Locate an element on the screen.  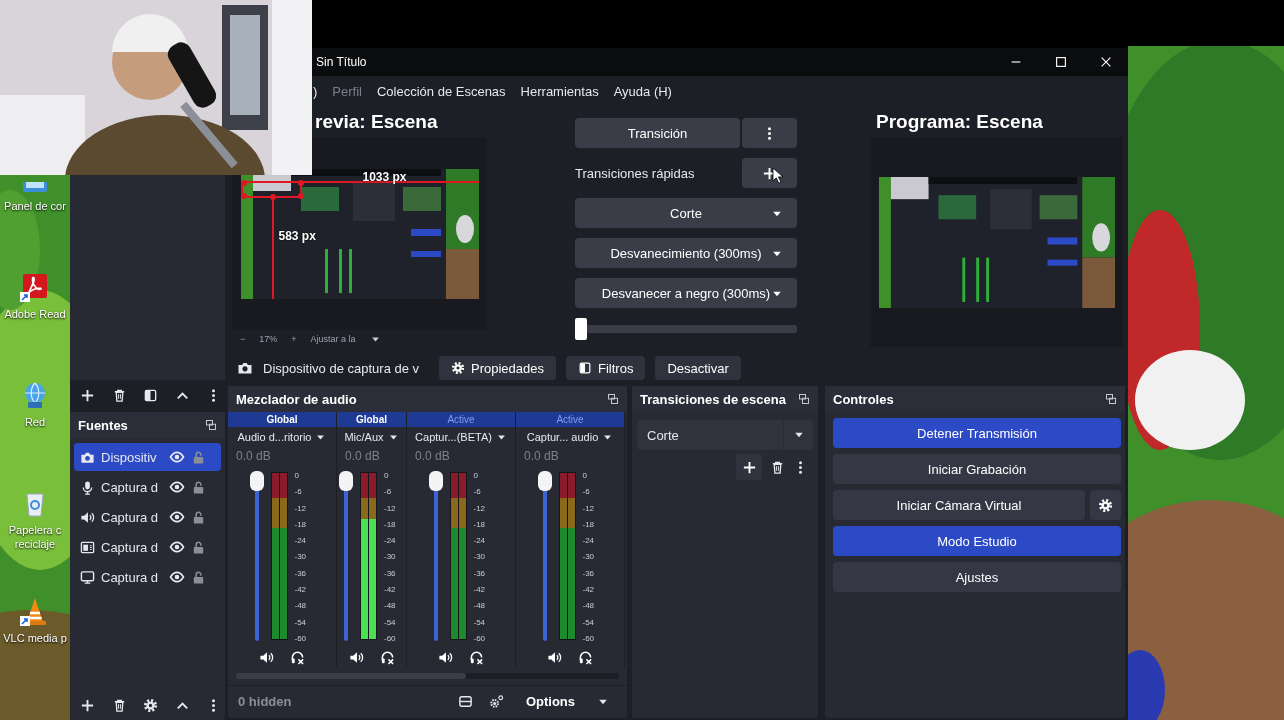
zoom-in-button: + is located at coordinates (294, 339).